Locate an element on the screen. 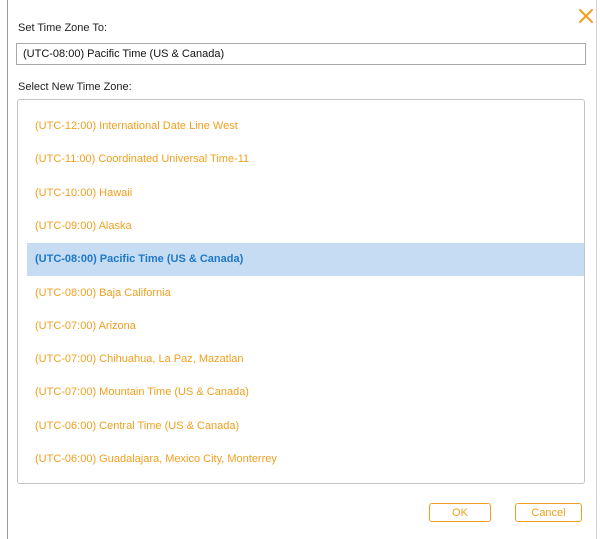  dialog-right-border is located at coordinates (596, 269).